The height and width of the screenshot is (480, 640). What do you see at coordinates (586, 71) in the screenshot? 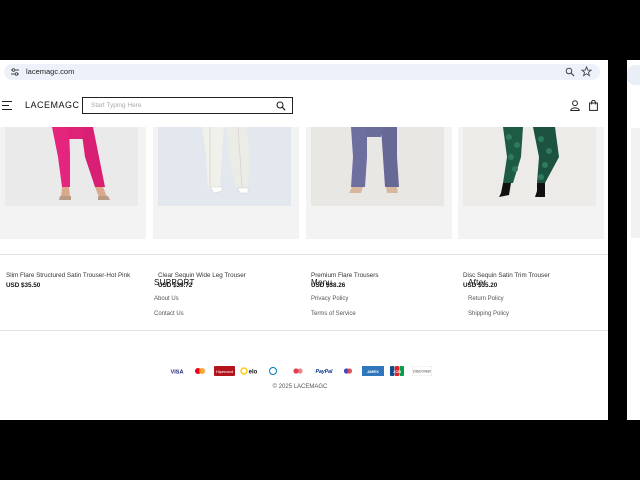
I see `bookmark-star-icon` at bounding box center [586, 71].